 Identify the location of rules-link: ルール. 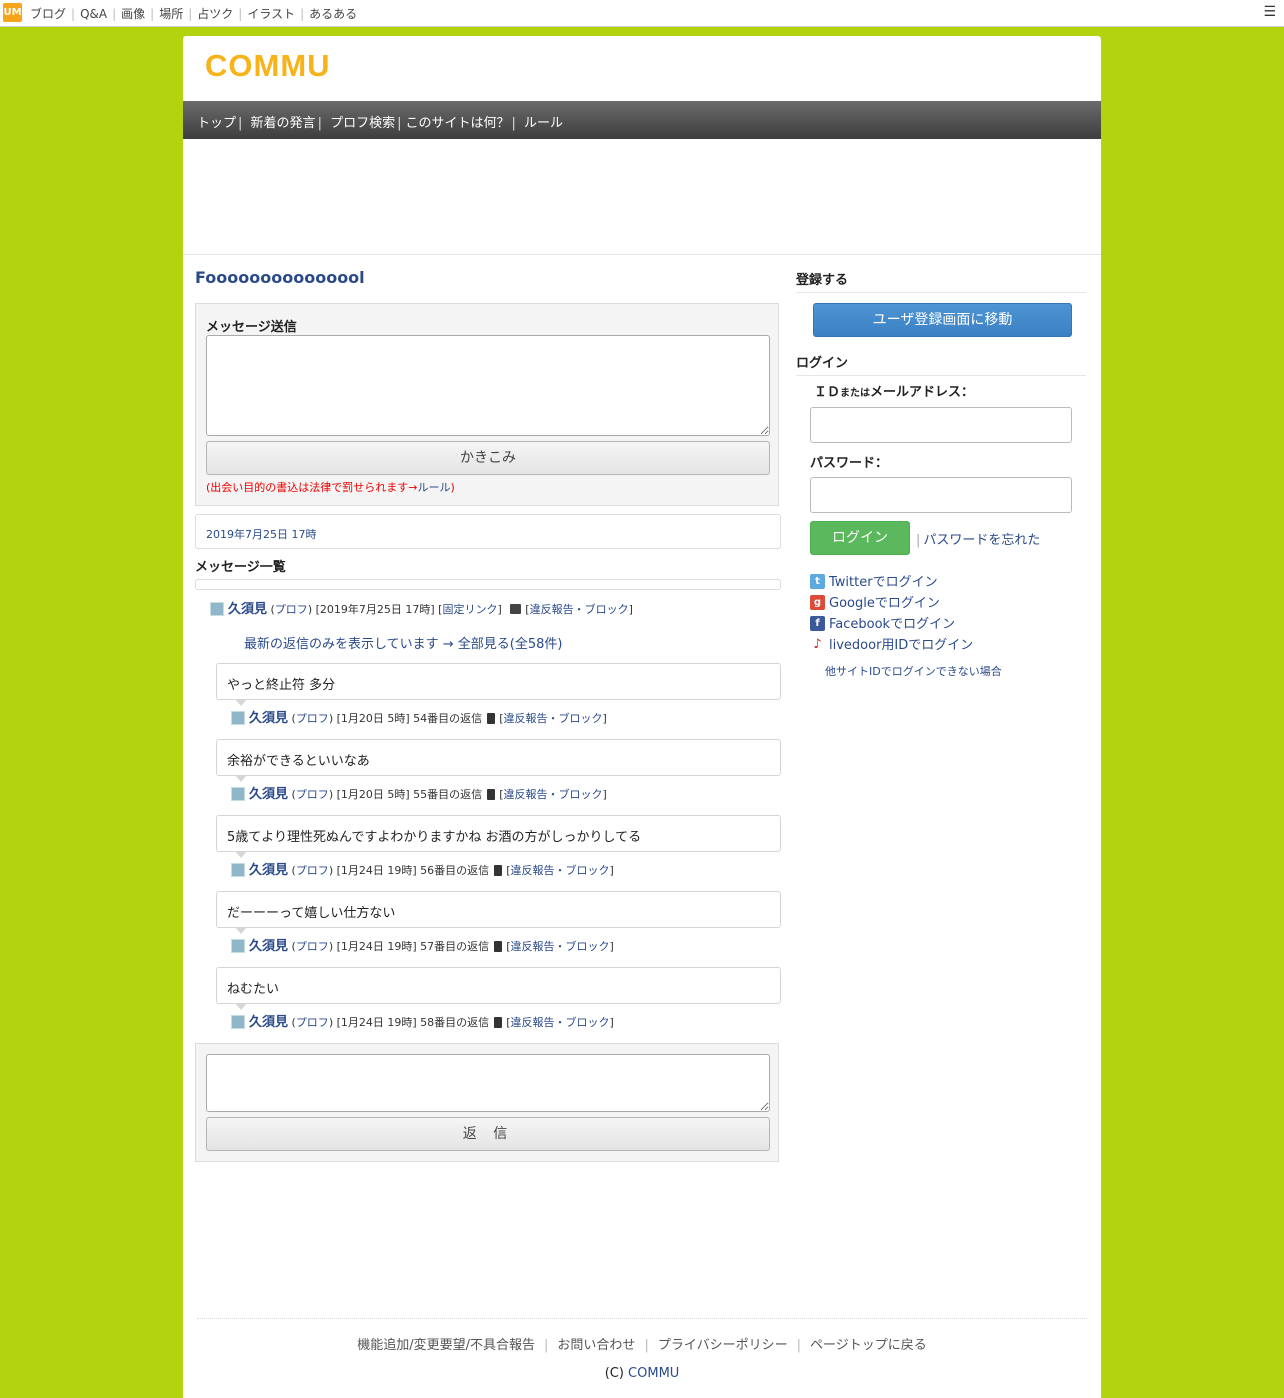
(434, 487).